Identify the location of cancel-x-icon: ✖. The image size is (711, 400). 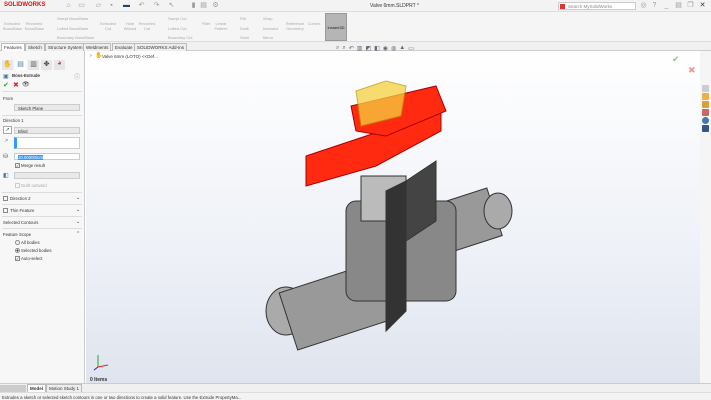
(16, 85).